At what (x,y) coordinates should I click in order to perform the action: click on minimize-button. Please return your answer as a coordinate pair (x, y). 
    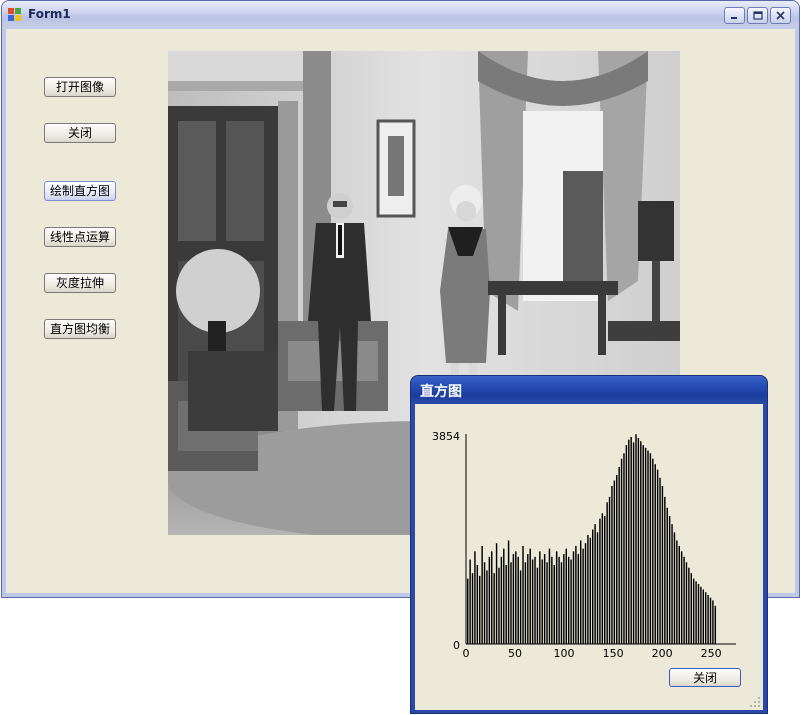
    Looking at the image, I should click on (734, 15).